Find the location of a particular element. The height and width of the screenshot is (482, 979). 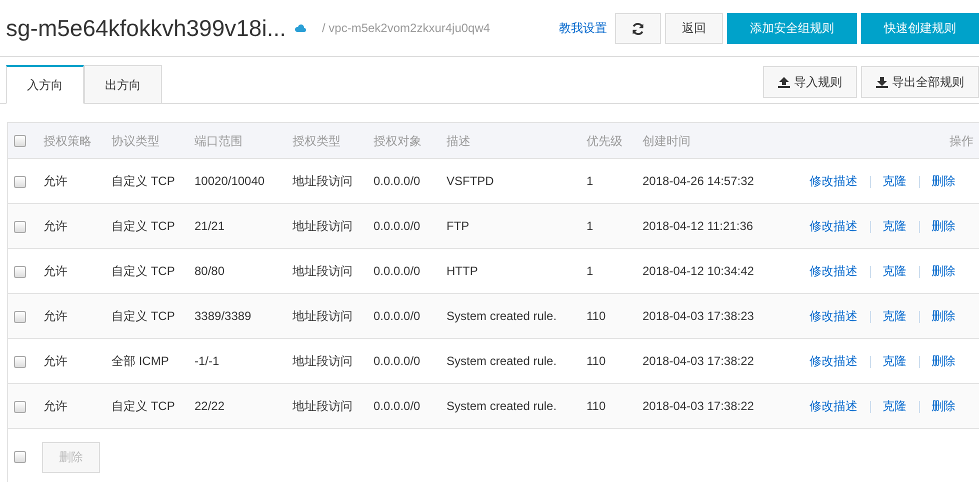

column-header: 创建时间 is located at coordinates (666, 141).